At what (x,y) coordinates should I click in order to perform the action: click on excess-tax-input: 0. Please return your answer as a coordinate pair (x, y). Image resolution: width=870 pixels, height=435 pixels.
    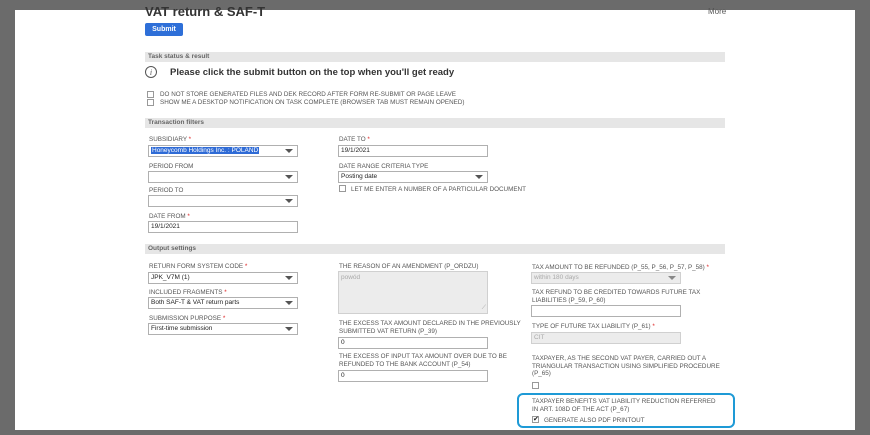
    Looking at the image, I should click on (413, 343).